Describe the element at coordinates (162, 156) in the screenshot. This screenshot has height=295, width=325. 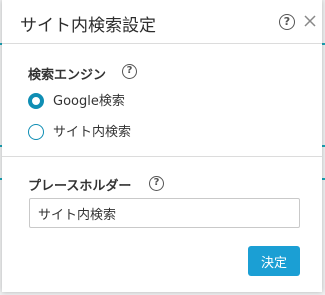
I see `section-divider` at that location.